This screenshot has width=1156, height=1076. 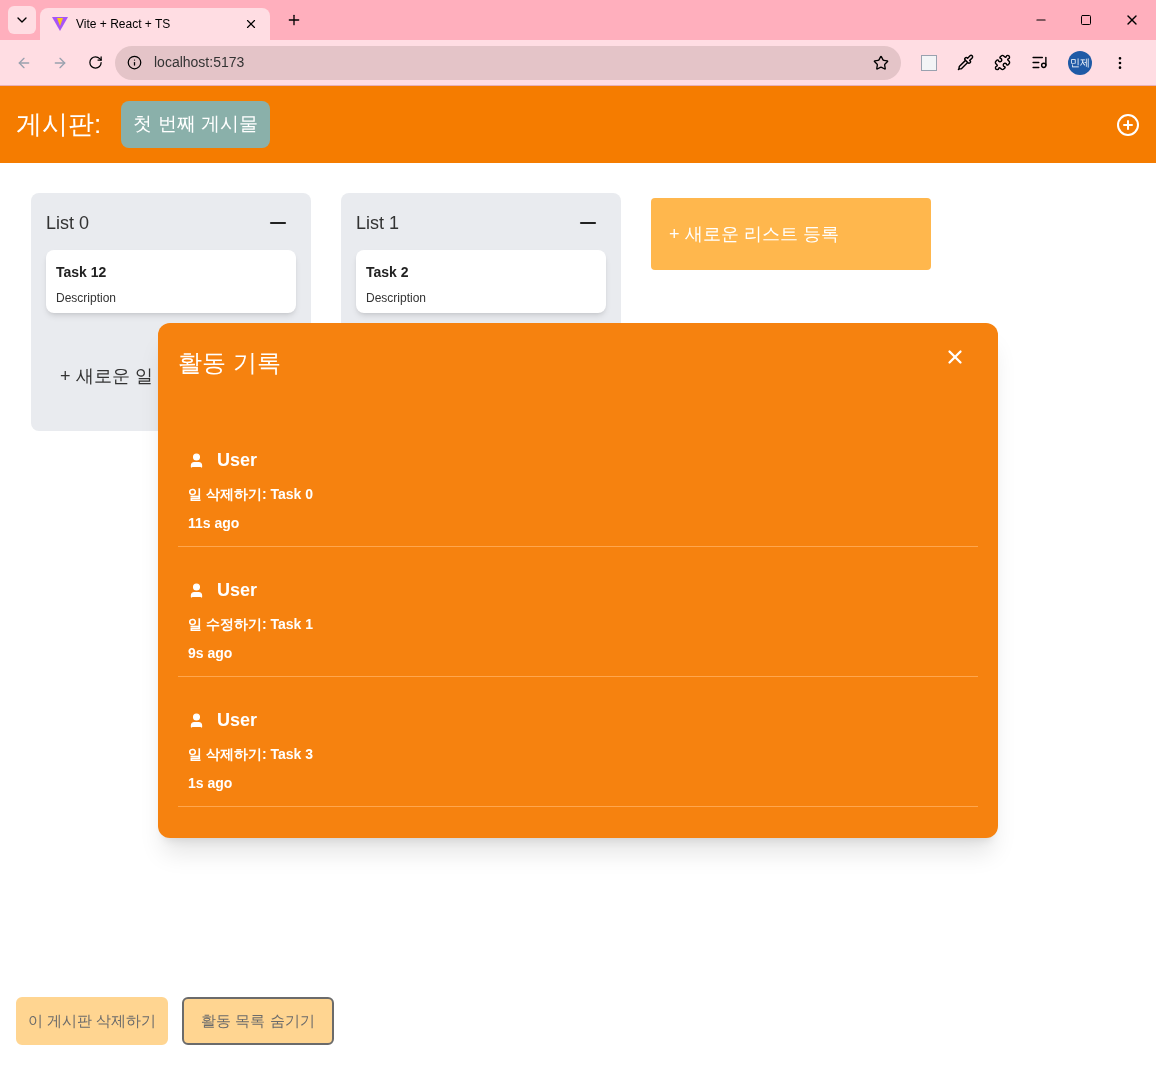 What do you see at coordinates (22, 20) in the screenshot?
I see `tab-search-button` at bounding box center [22, 20].